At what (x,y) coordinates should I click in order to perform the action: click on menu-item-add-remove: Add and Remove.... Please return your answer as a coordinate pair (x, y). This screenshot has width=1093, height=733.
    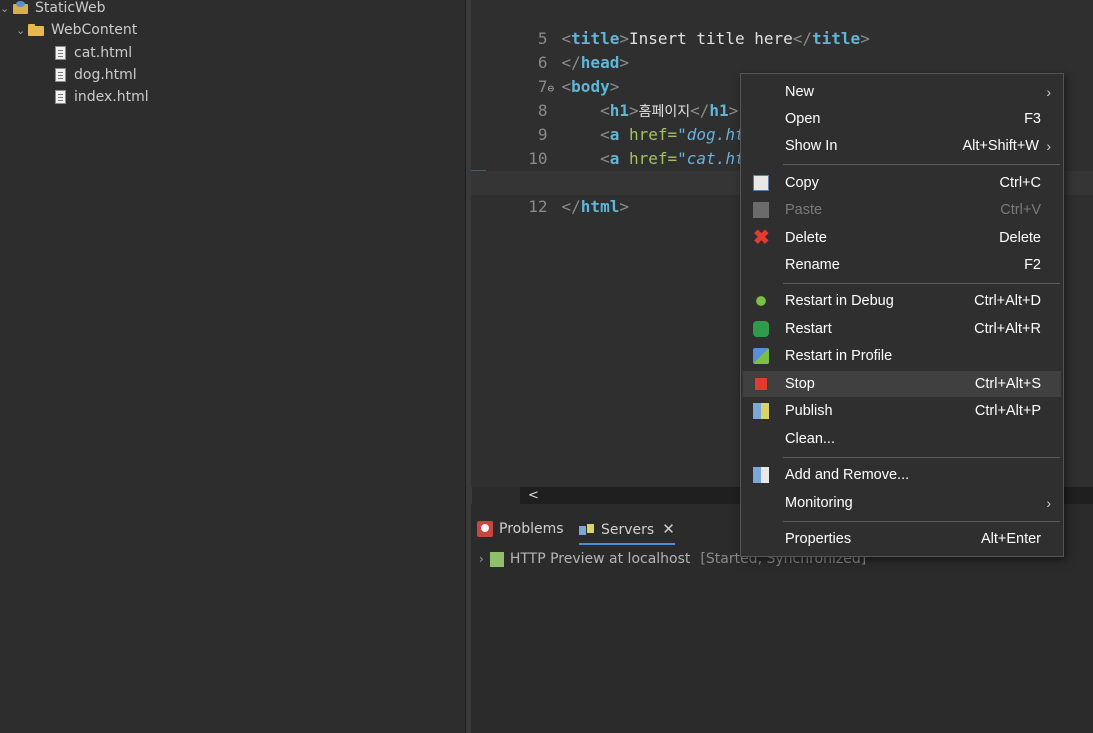
    Looking at the image, I should click on (902, 475).